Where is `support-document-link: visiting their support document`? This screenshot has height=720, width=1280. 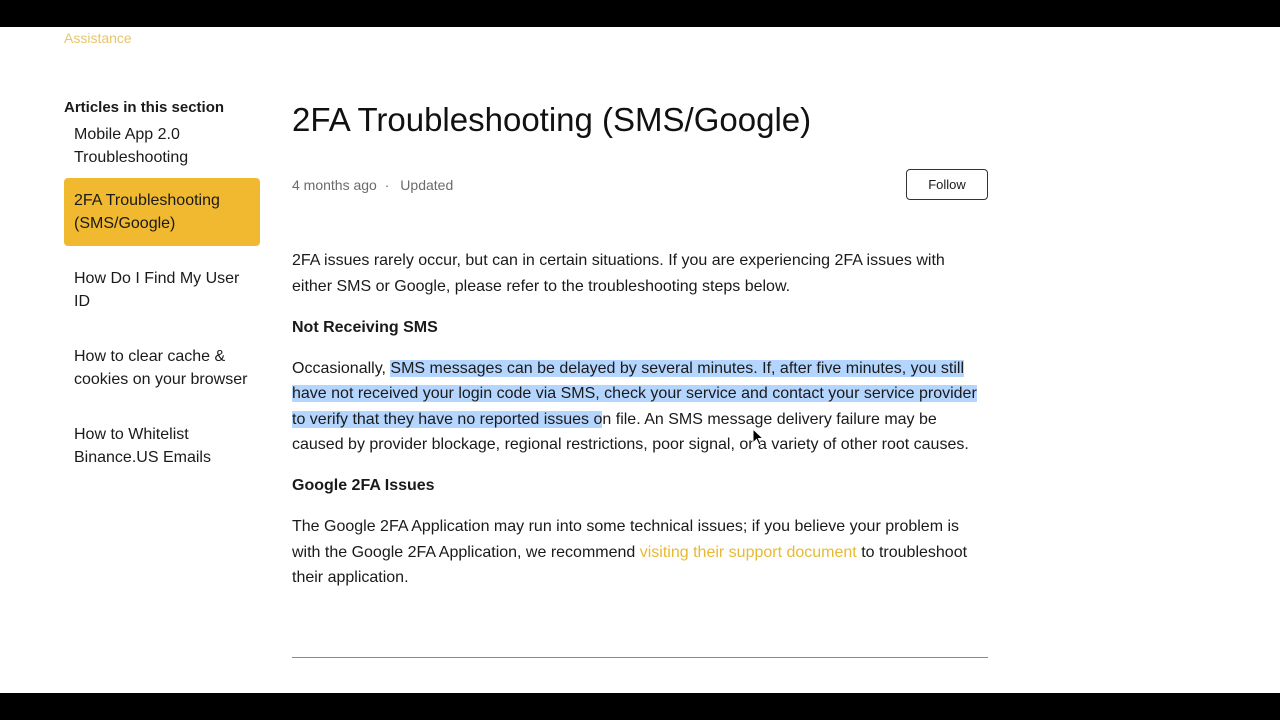
support-document-link: visiting their support document is located at coordinates (748, 552).